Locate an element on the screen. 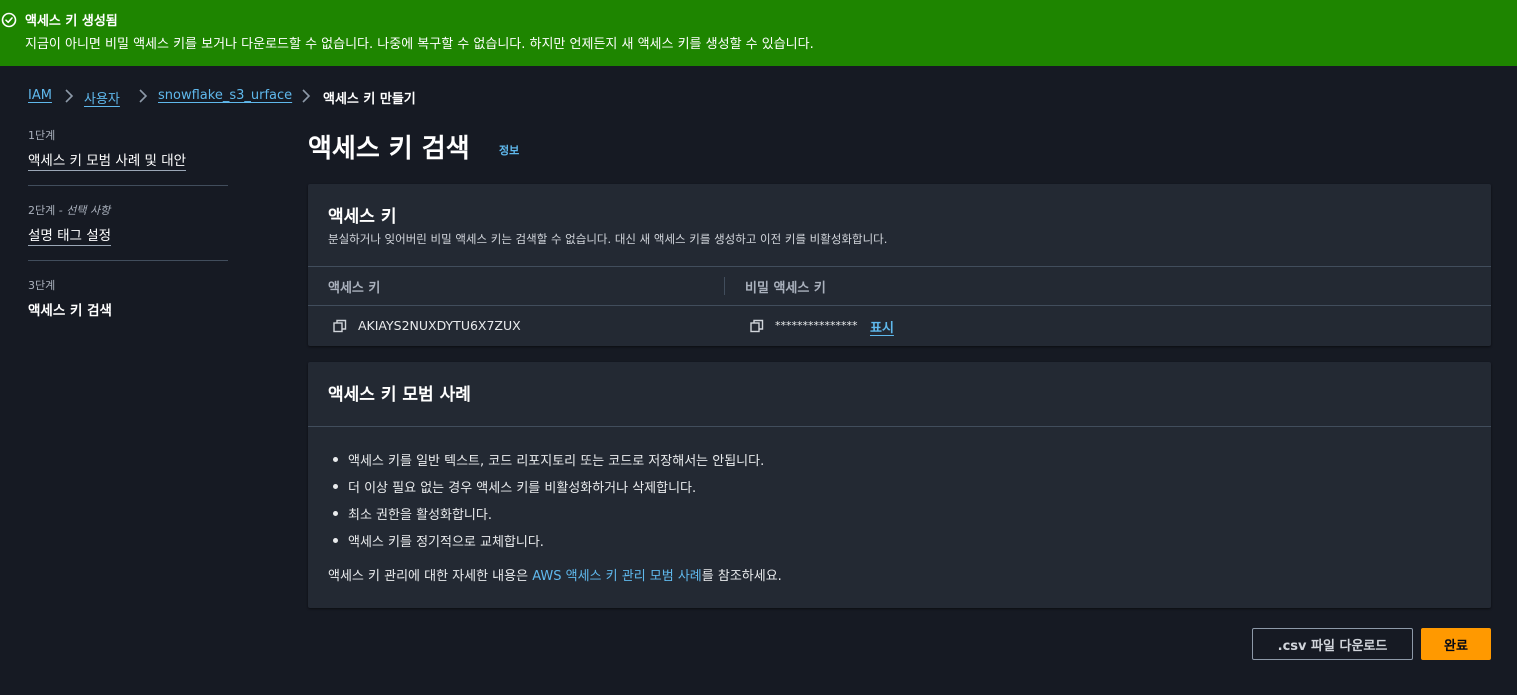  access-key-panel-title: 액세스 키 is located at coordinates (362, 217).